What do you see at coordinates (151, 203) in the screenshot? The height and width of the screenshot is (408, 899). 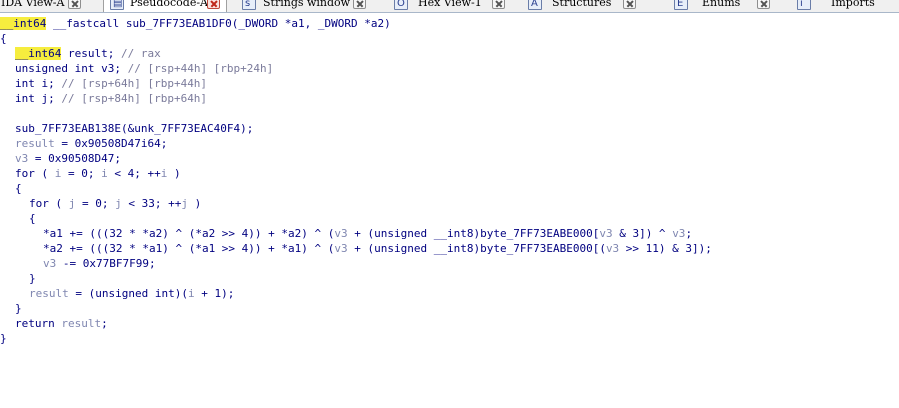 I see `code-text: < 33; ++` at bounding box center [151, 203].